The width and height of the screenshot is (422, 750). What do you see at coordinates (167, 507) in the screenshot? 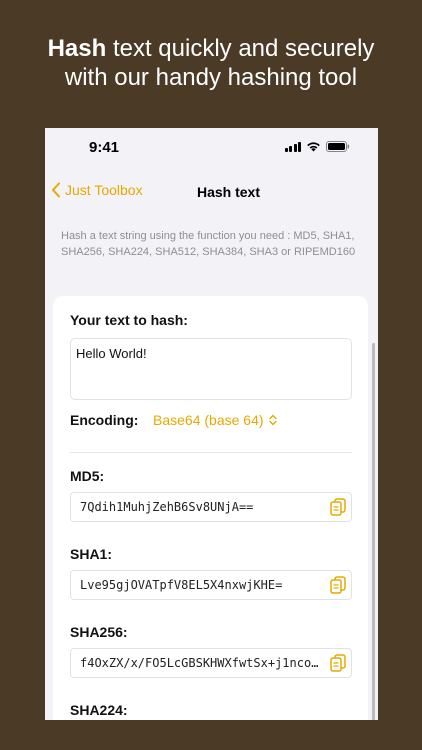
I see `md5-value: 7Qdih1MuhjZehB6Sv8UNjA==` at bounding box center [167, 507].